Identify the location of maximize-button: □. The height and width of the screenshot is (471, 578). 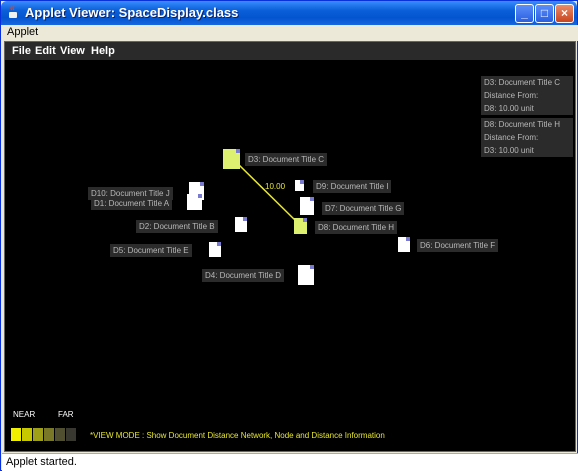
(544, 13).